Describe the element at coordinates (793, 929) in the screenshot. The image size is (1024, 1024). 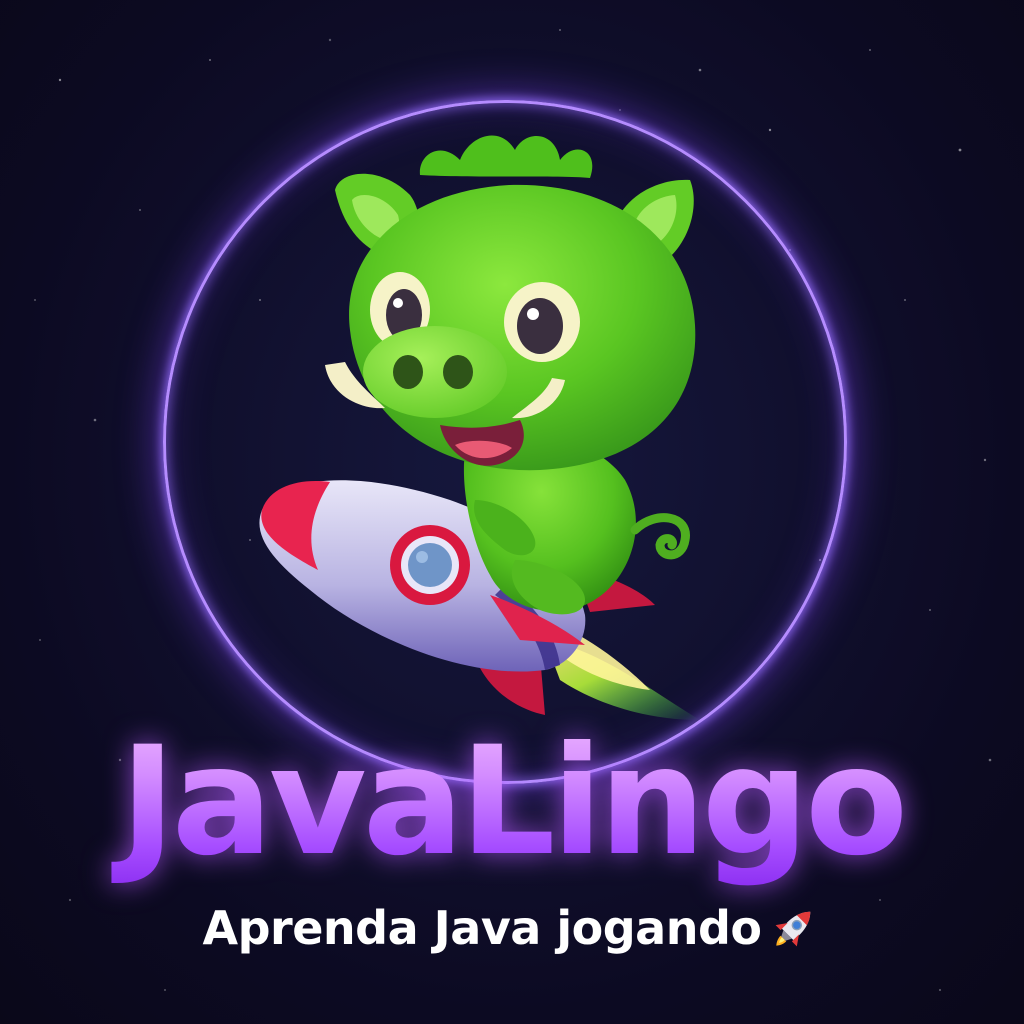
I see `rocket-icon` at that location.